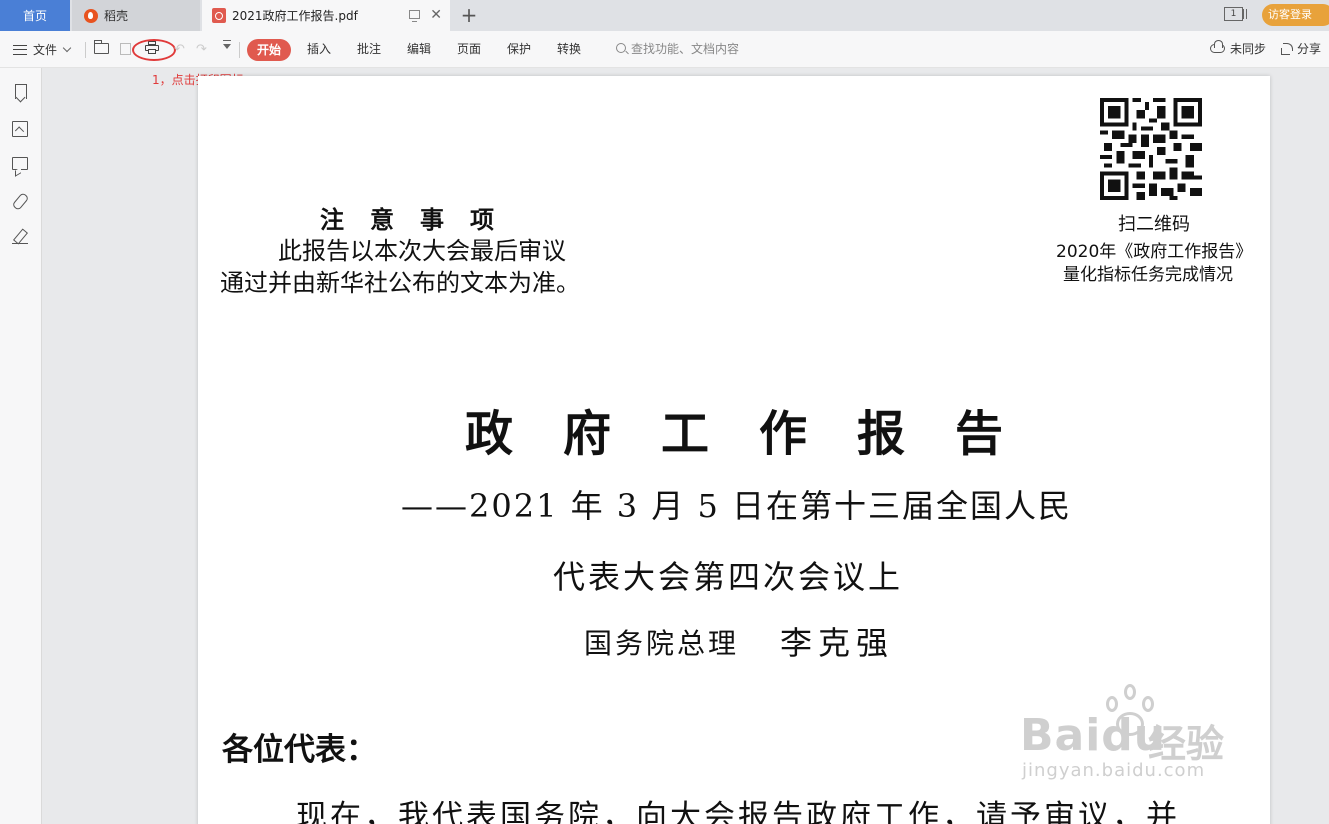  I want to click on author-name: 李克强, so click(837, 643).